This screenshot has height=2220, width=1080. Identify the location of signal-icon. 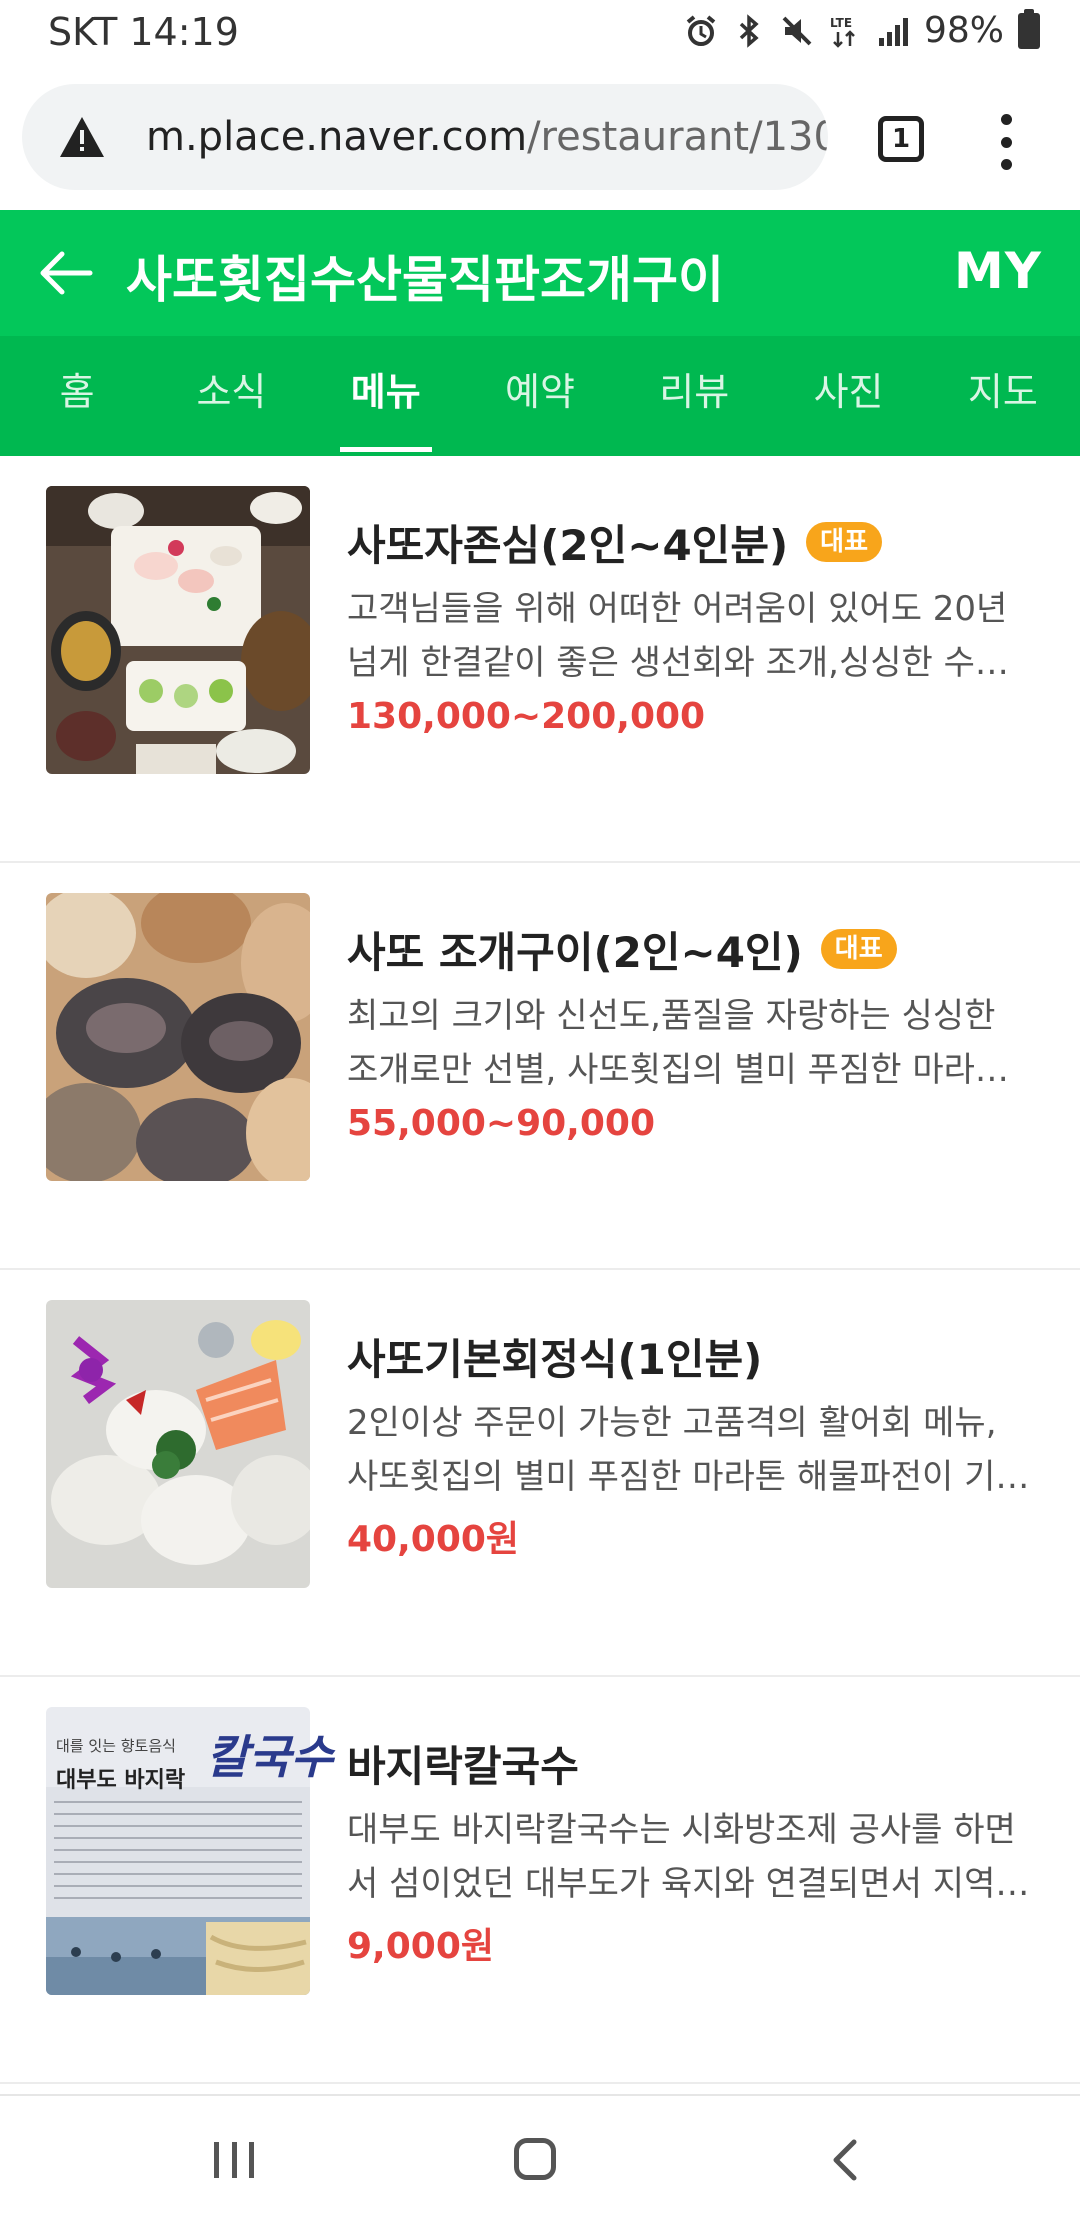
(893, 31).